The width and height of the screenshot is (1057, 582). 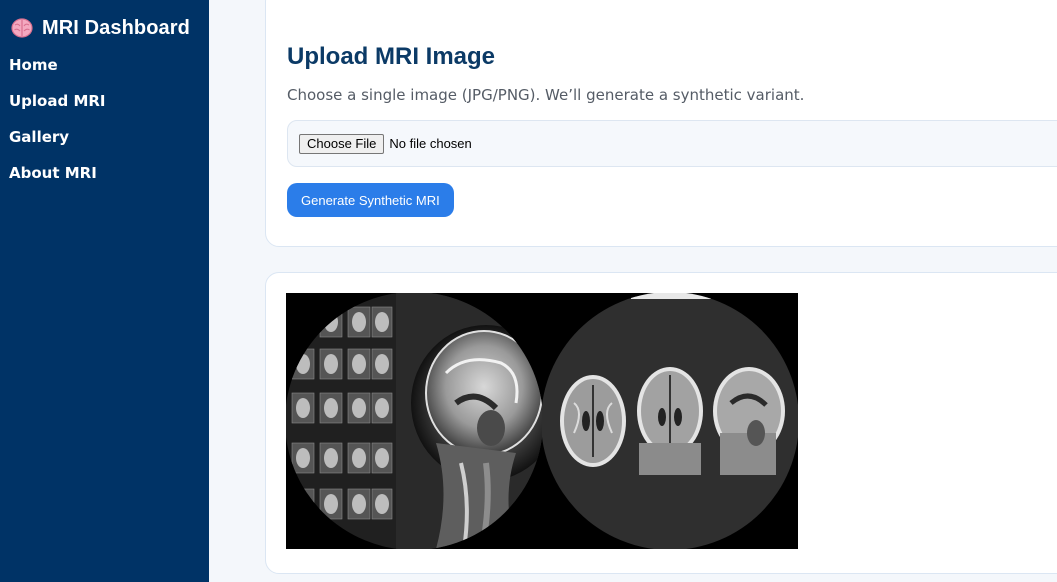 I want to click on brand: MRI Dashboard, so click(x=104, y=22).